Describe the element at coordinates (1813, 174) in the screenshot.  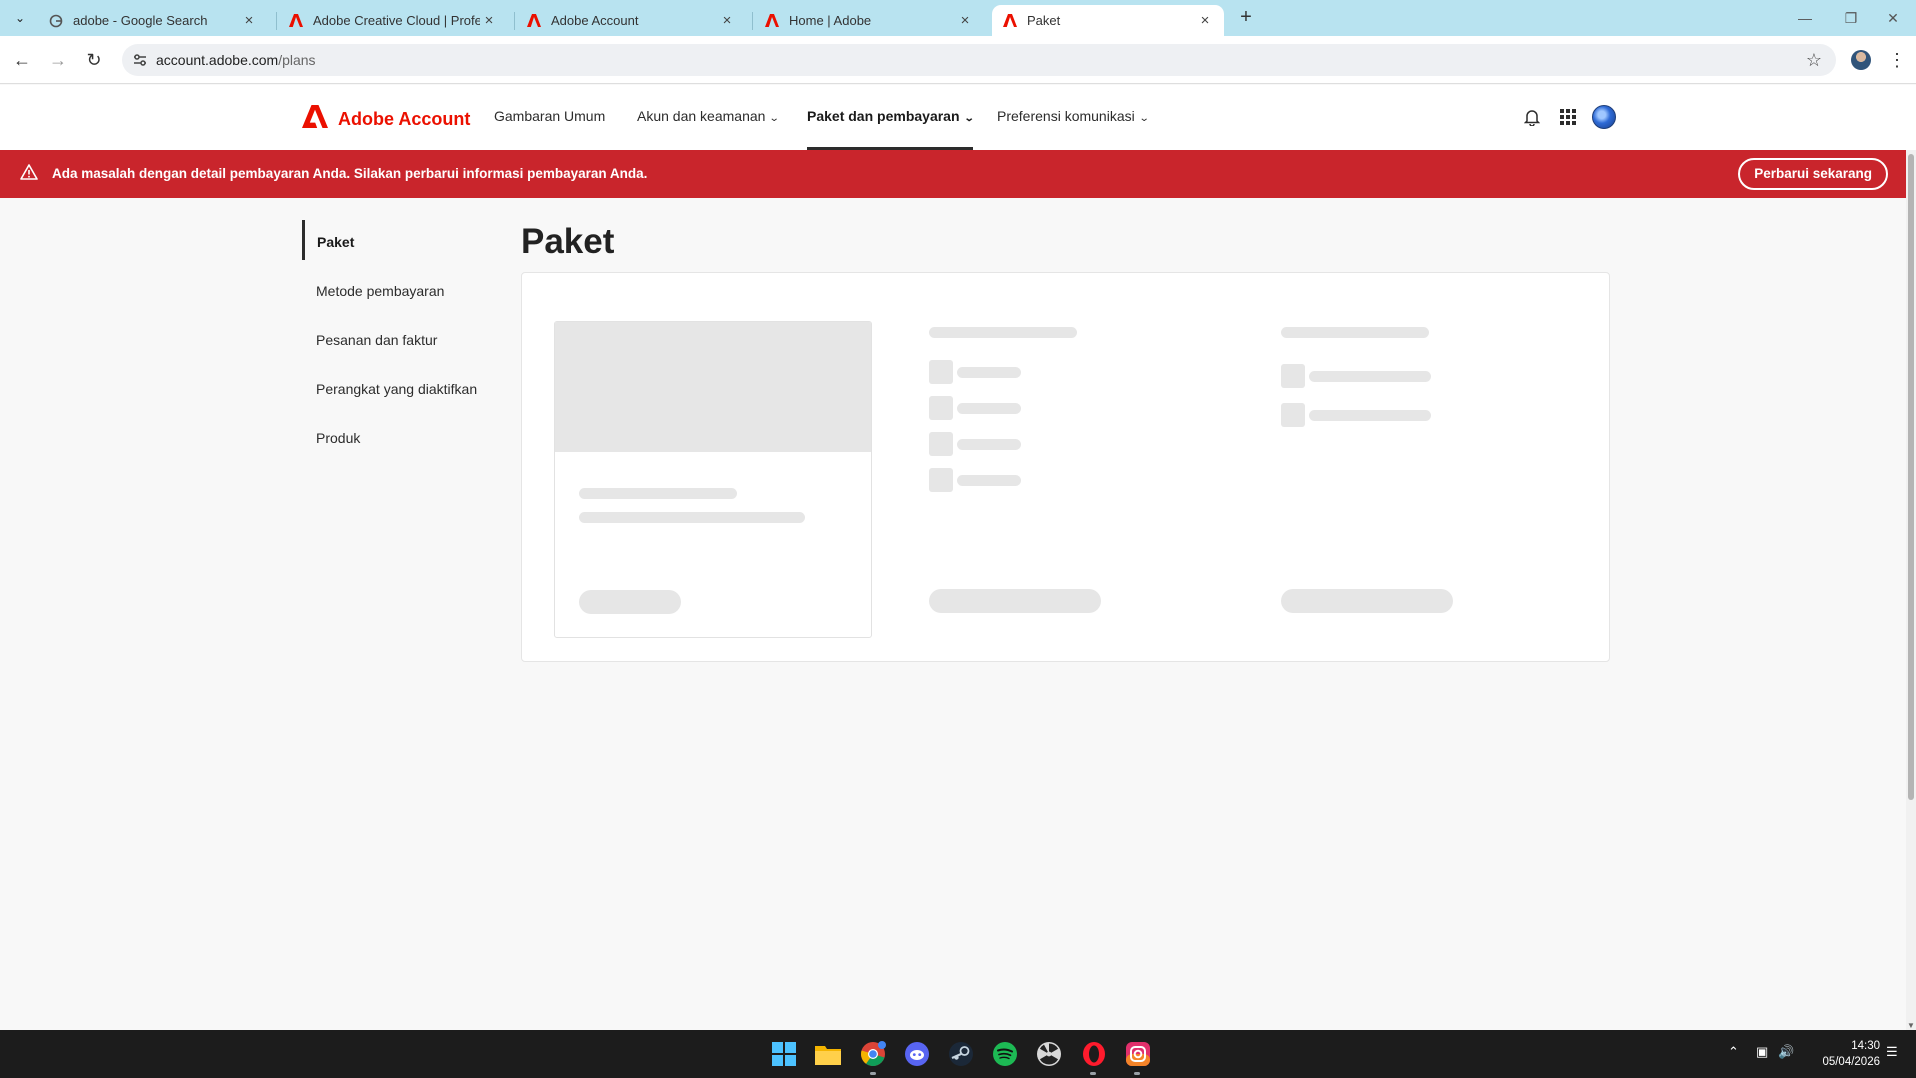
I see `update-now-button: Perbarui sekarang` at that location.